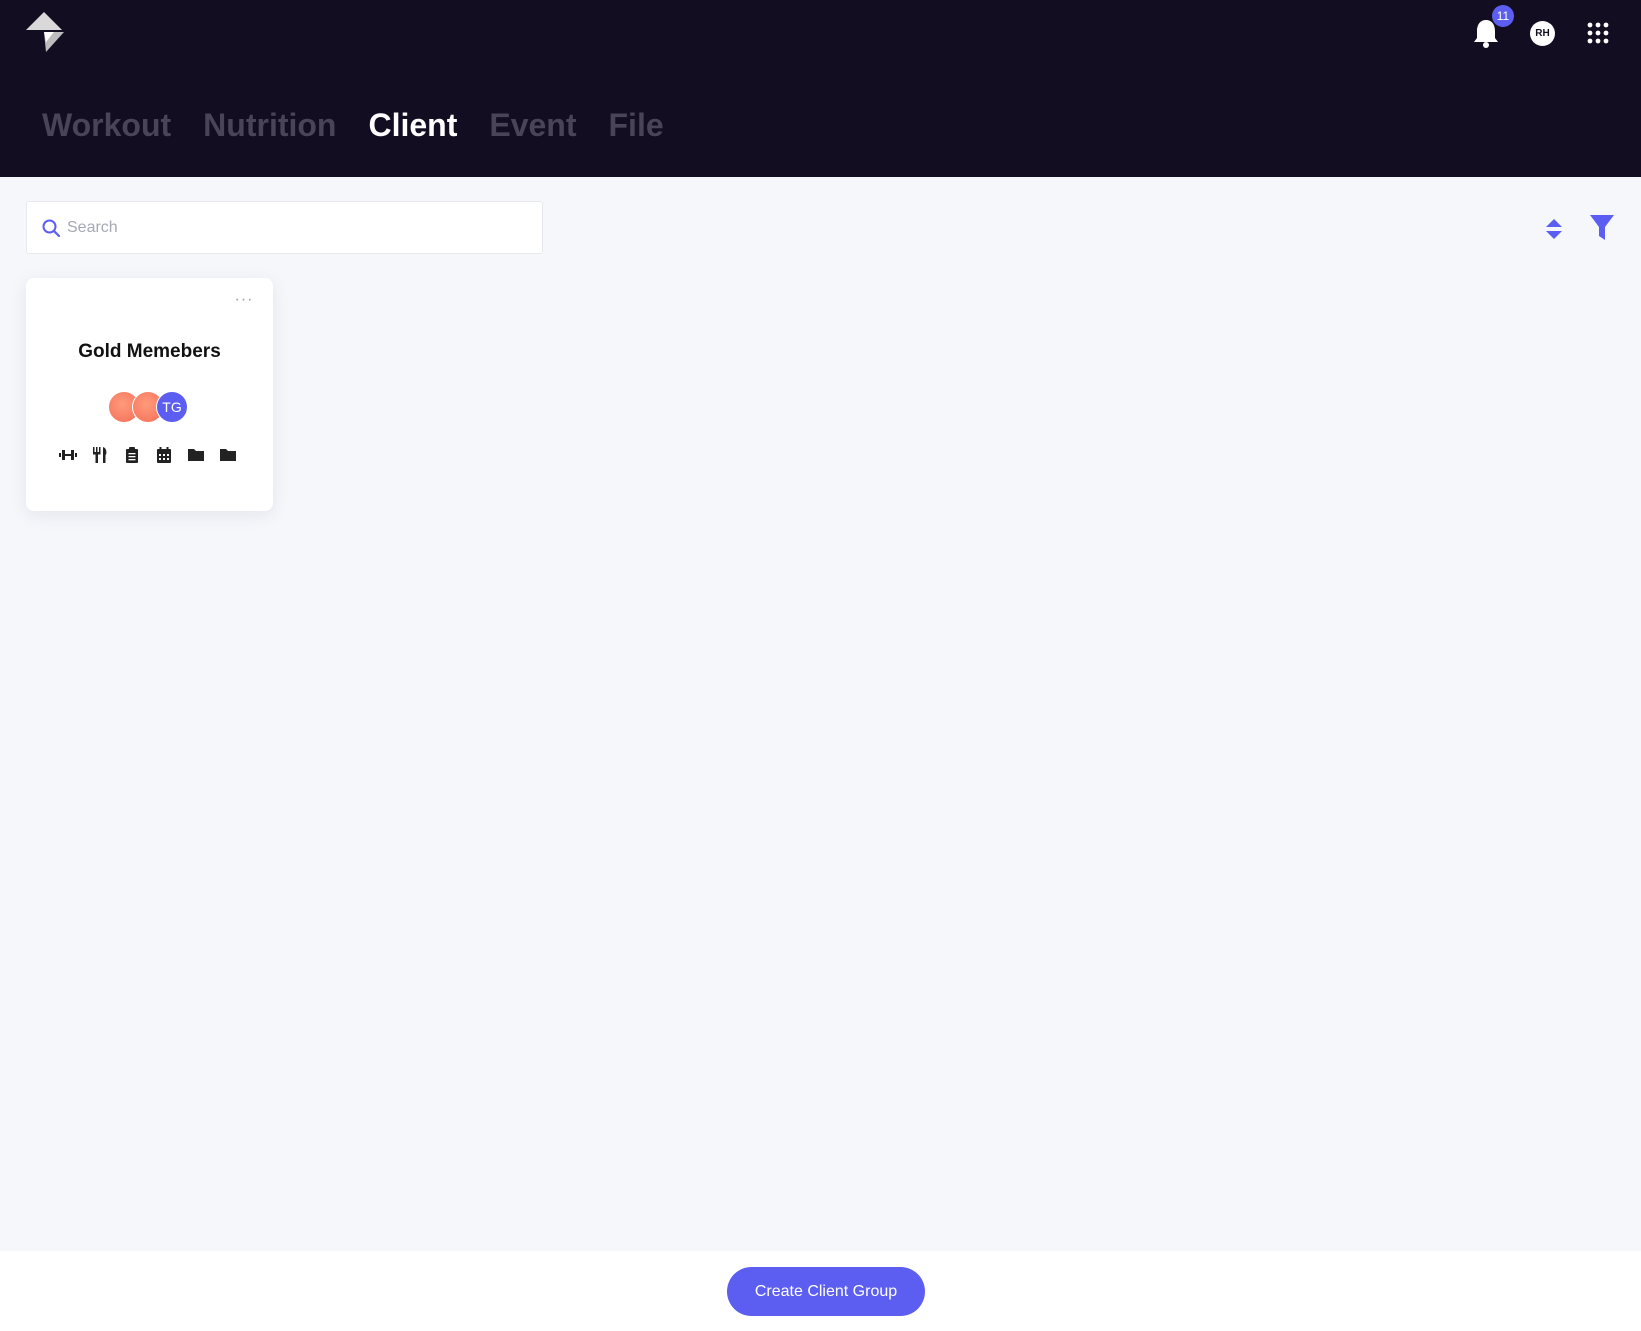  What do you see at coordinates (1542, 33) in the screenshot?
I see `user-avatar: RH` at bounding box center [1542, 33].